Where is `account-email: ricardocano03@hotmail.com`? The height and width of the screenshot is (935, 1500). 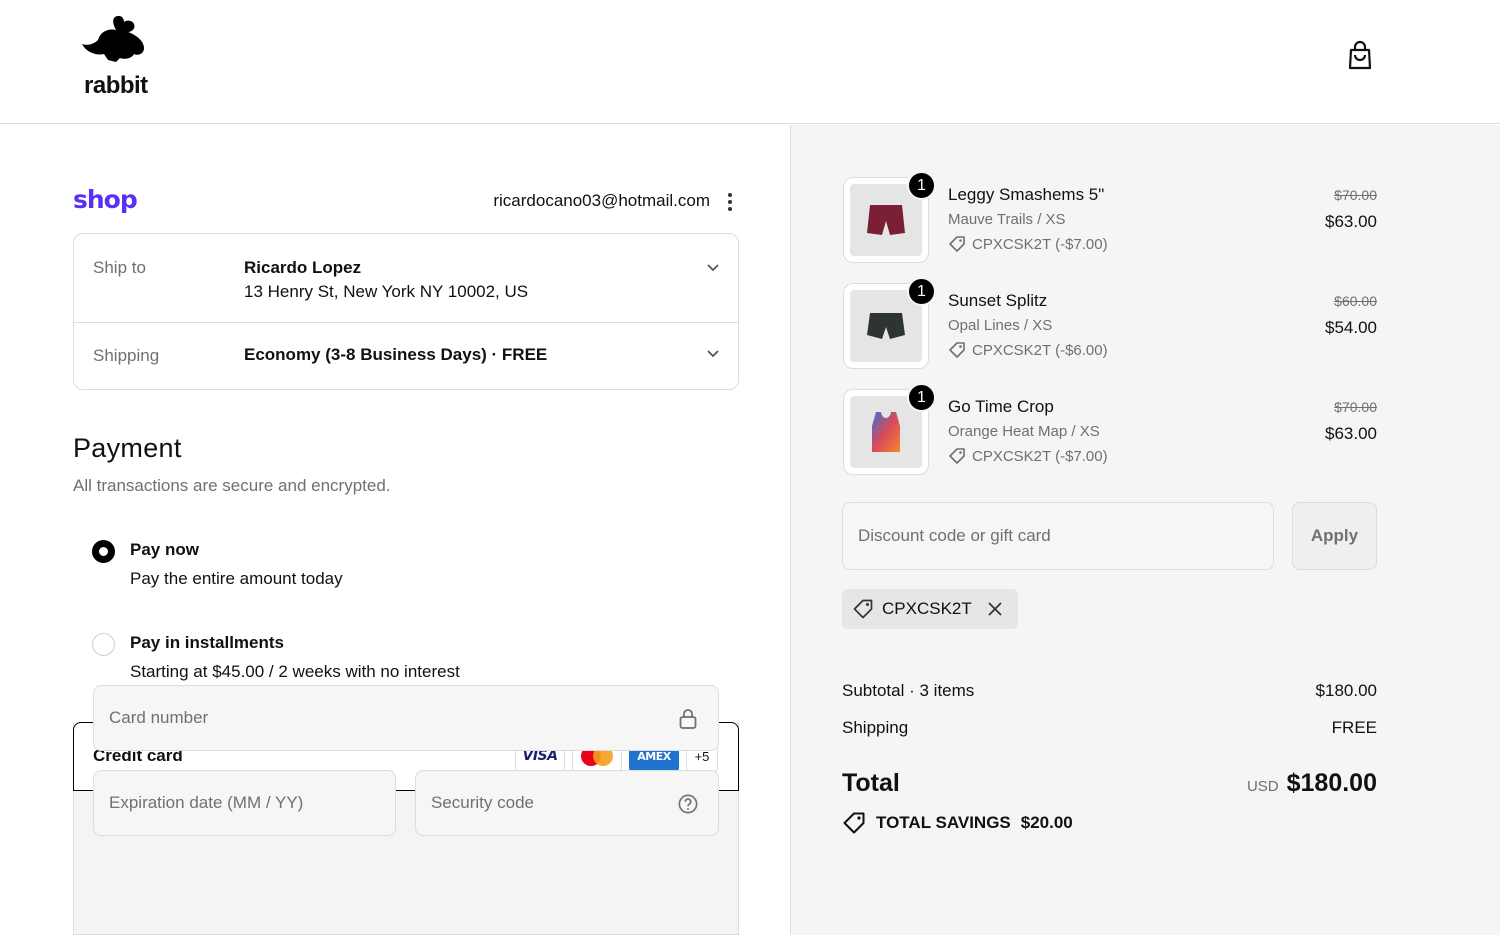 account-email: ricardocano03@hotmail.com is located at coordinates (601, 200).